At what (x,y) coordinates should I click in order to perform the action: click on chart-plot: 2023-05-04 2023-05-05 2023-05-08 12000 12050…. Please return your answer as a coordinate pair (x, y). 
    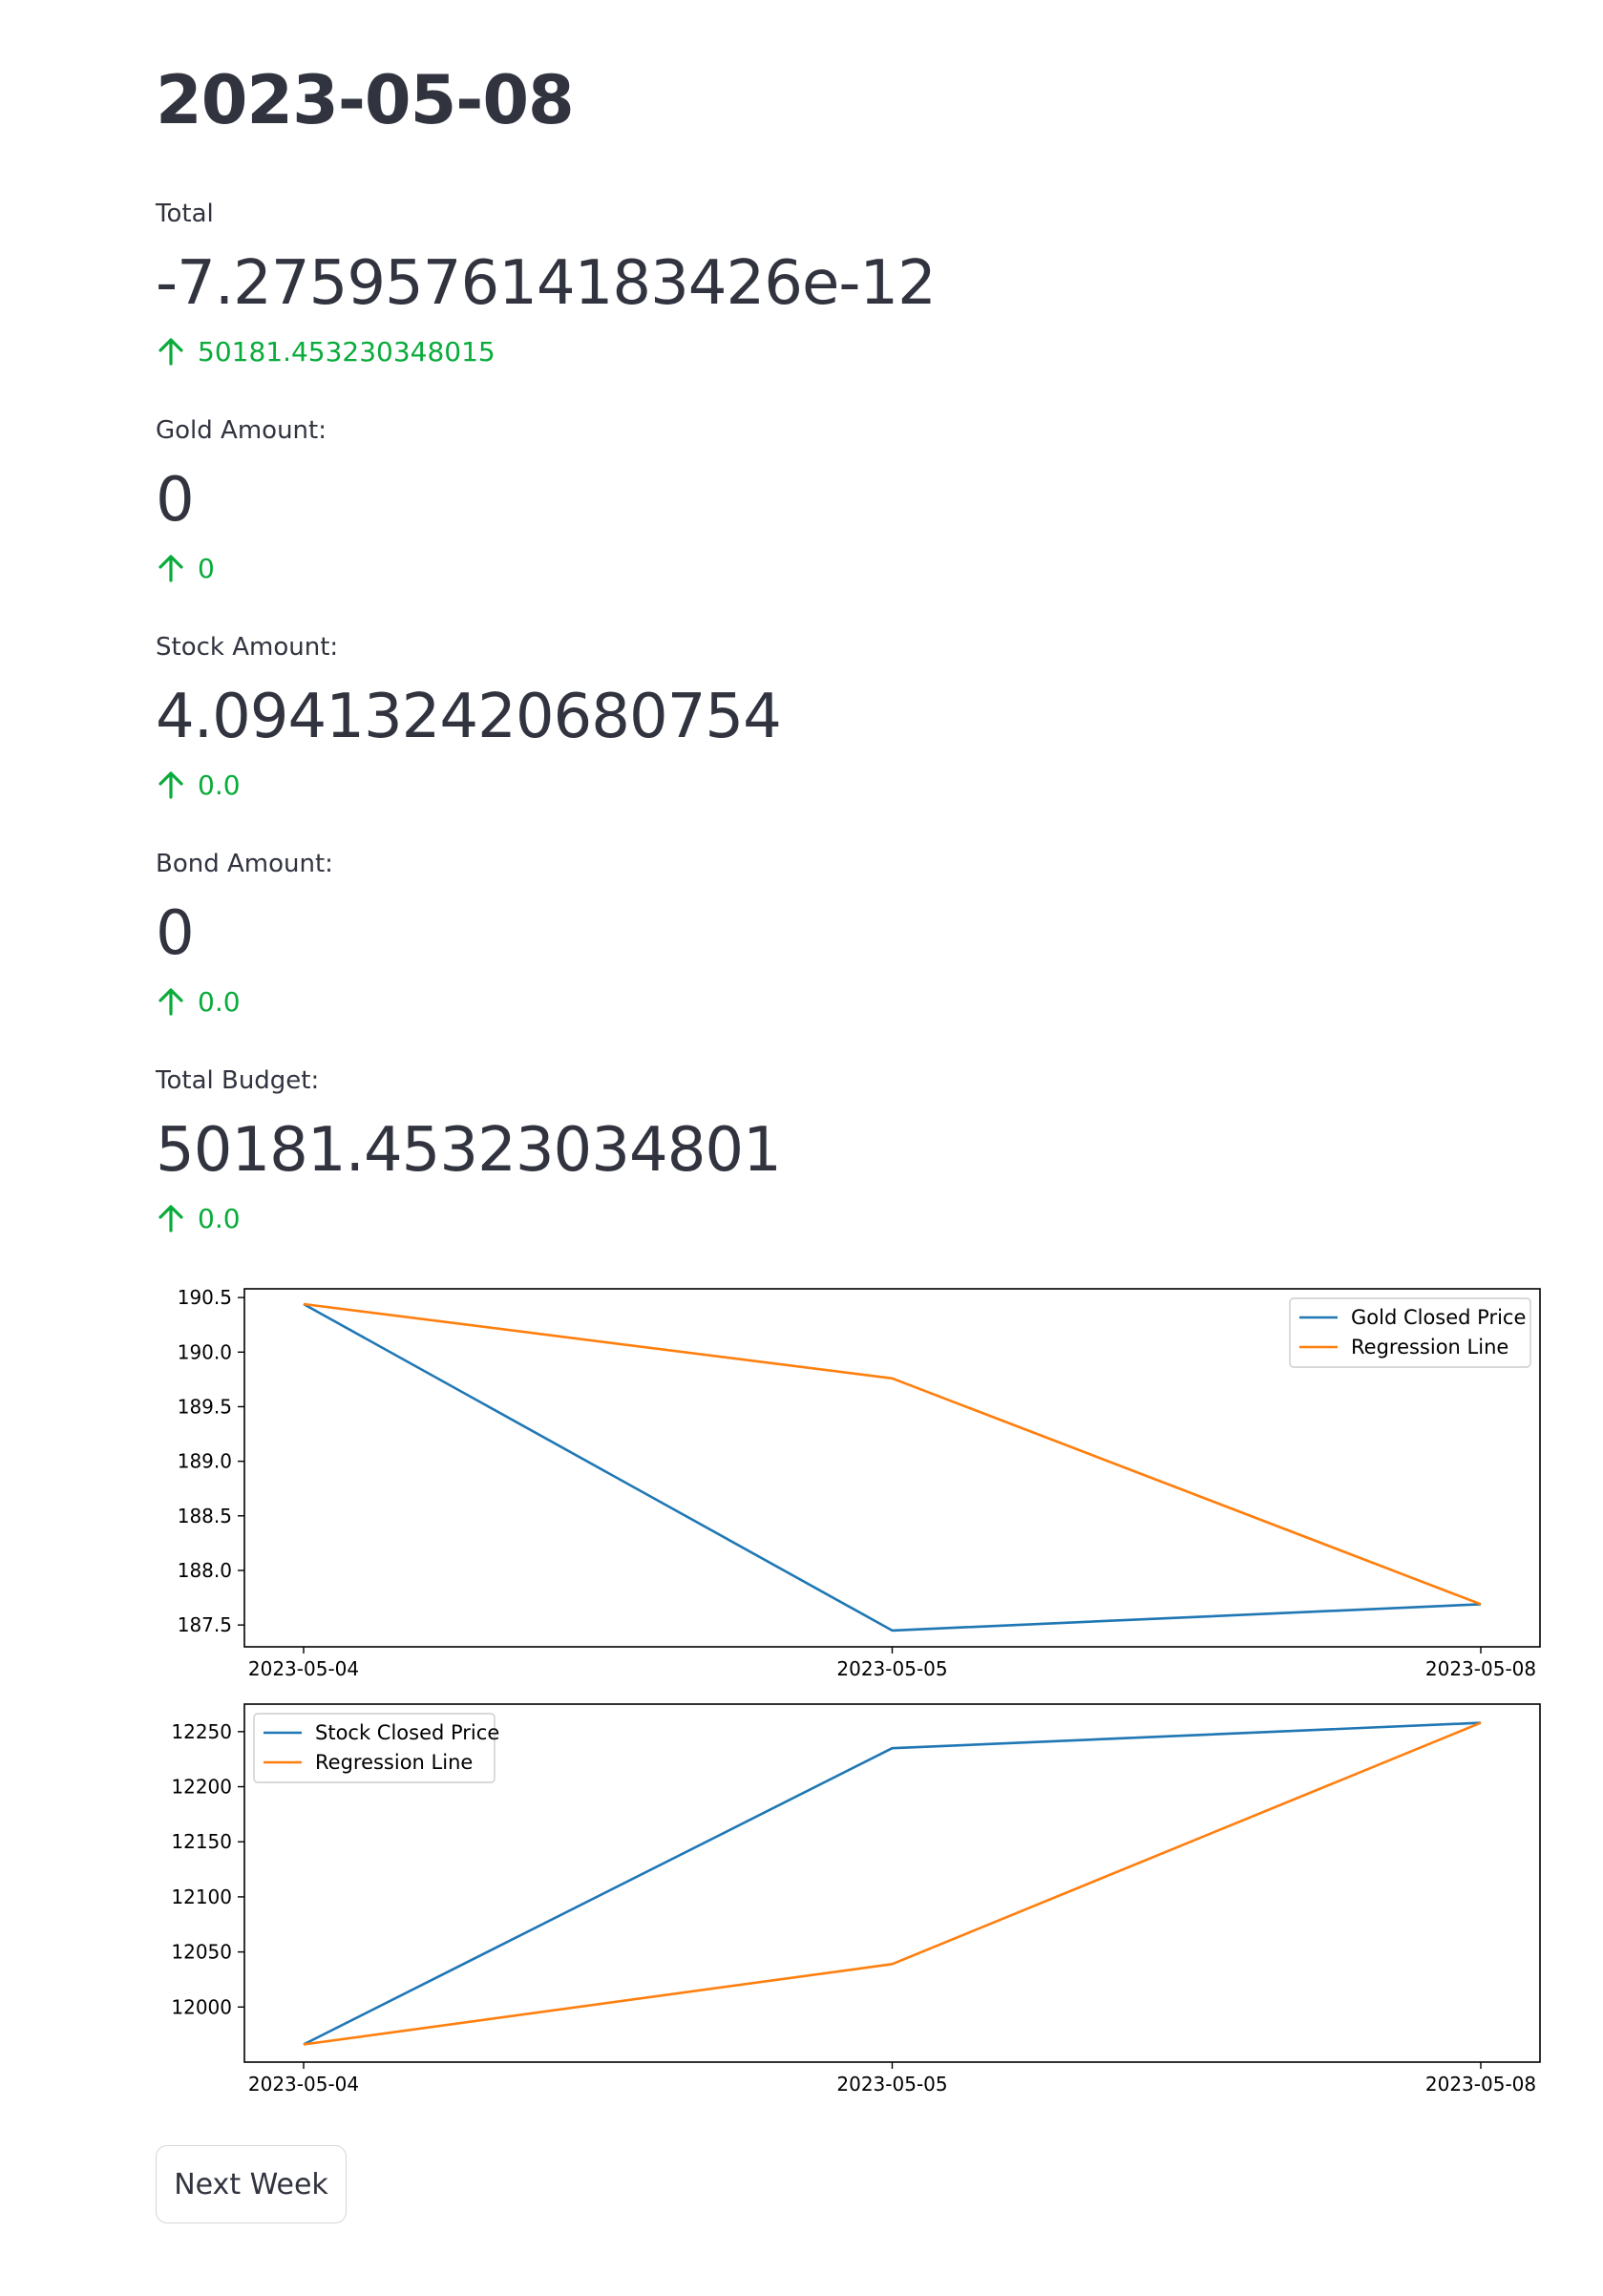
    Looking at the image, I should click on (856, 1900).